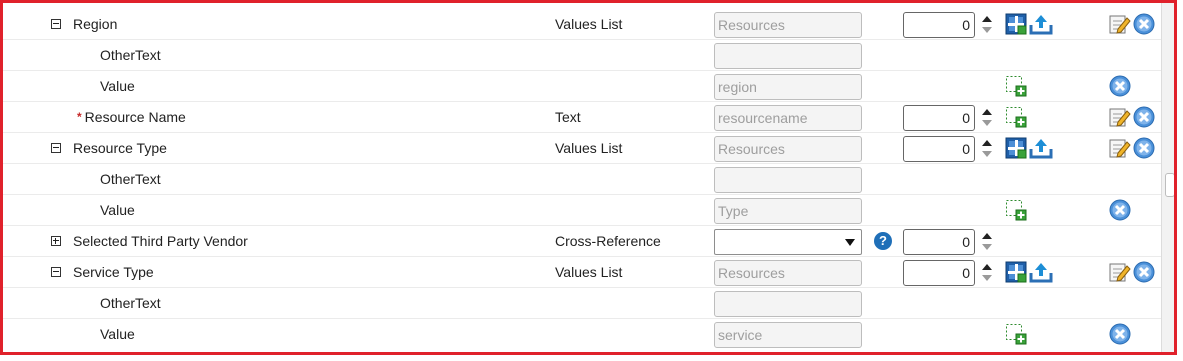 Image resolution: width=1183 pixels, height=361 pixels. Describe the element at coordinates (608, 241) in the screenshot. I see `field-type: Cross-Reference` at that location.